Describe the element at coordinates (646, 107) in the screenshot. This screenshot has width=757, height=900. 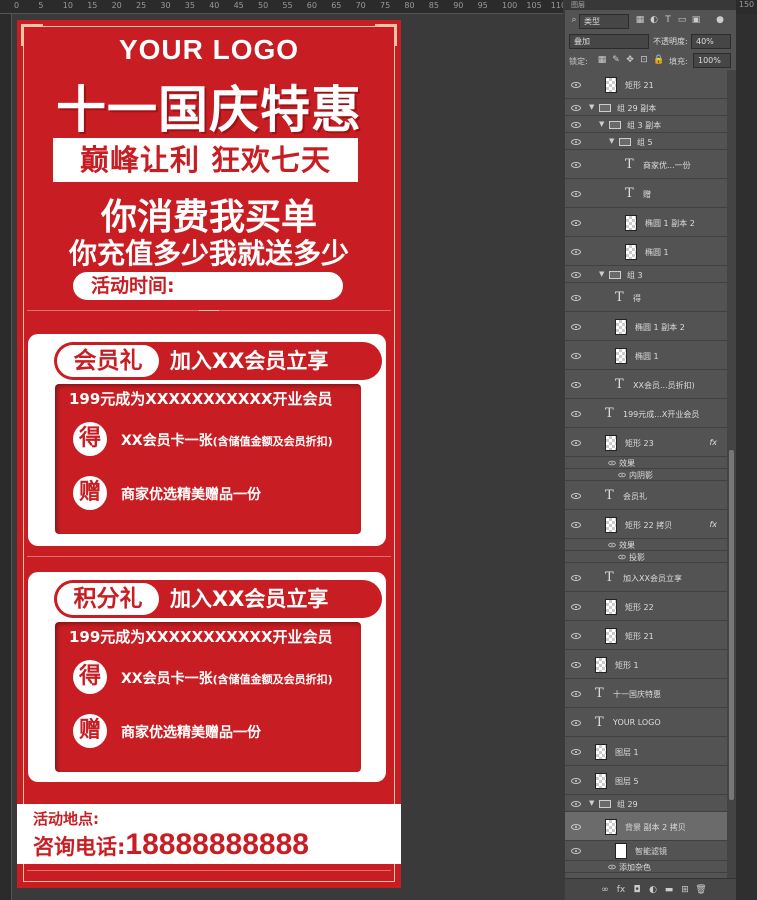
I see `layer-row: ▼ 组 29 副本` at that location.